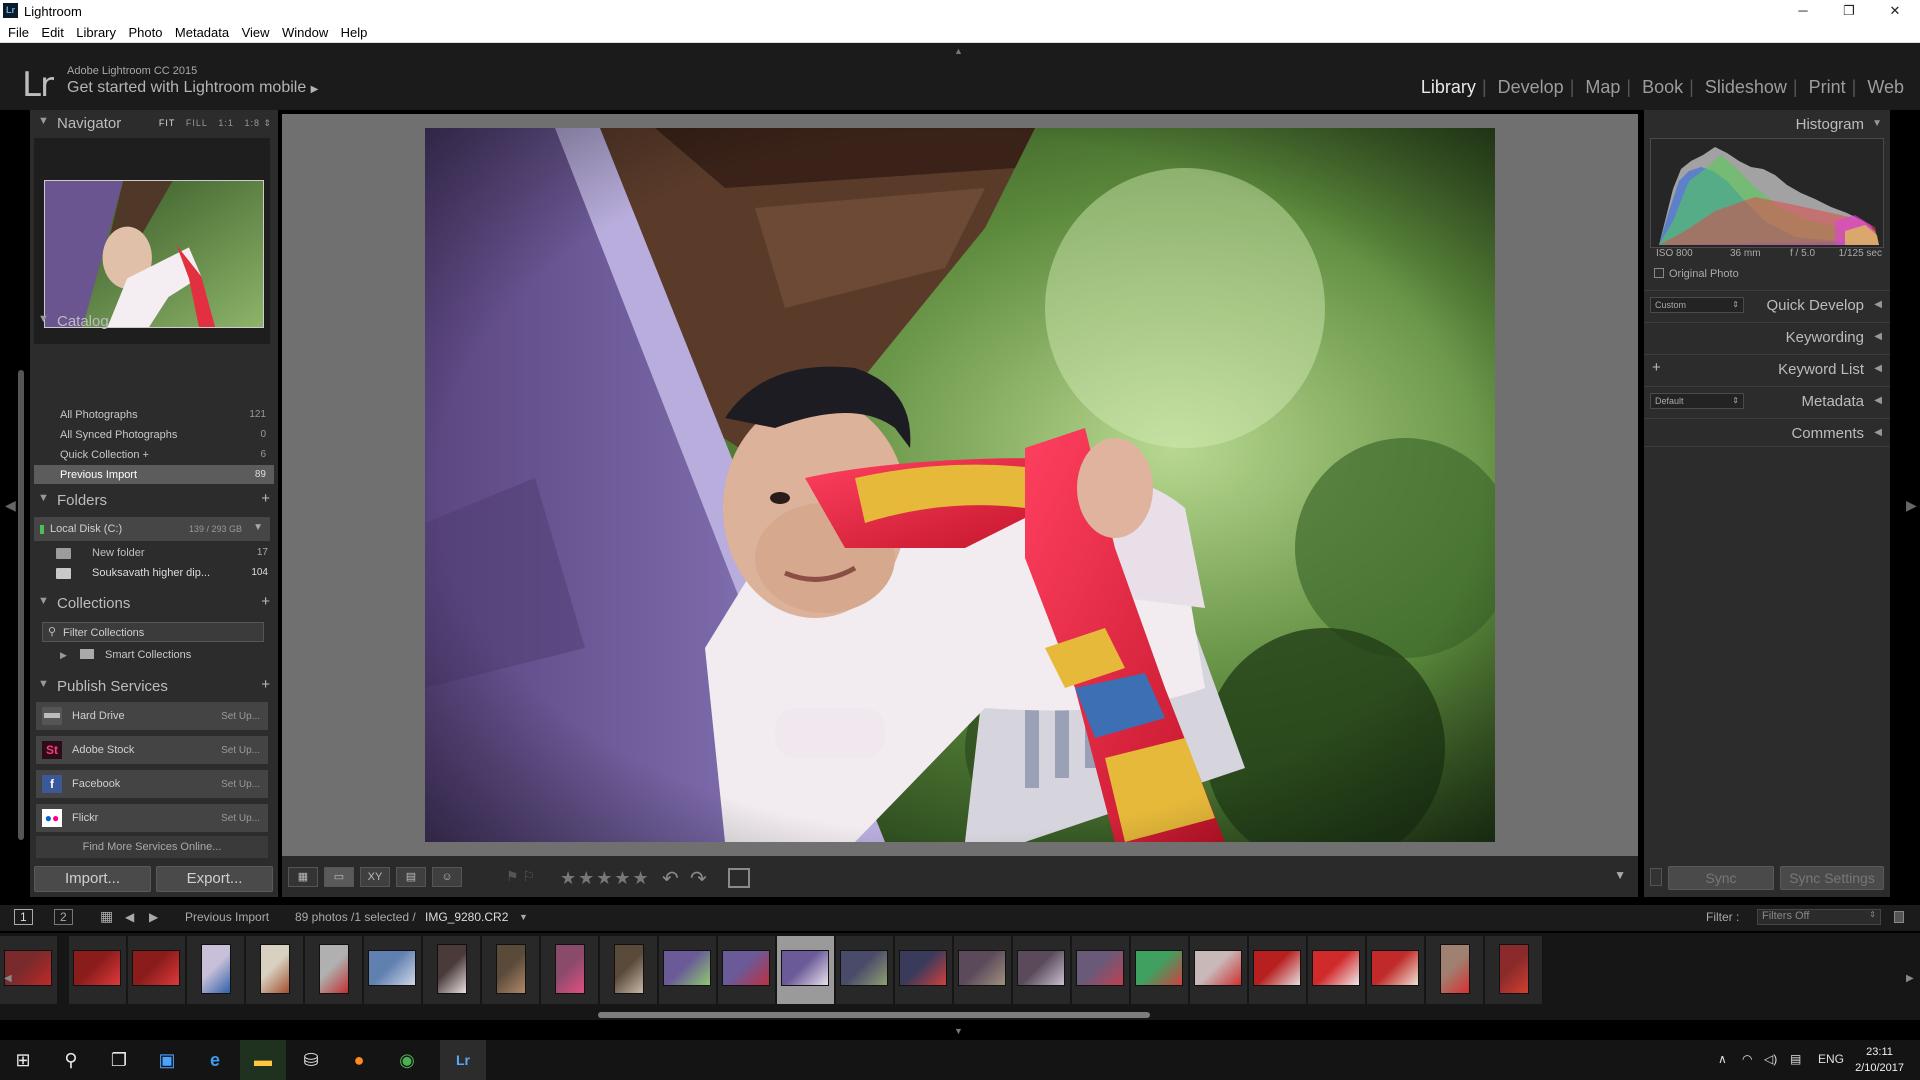 The height and width of the screenshot is (1080, 1920). Describe the element at coordinates (447, 877) in the screenshot. I see `people-view-icon: ☺` at that location.